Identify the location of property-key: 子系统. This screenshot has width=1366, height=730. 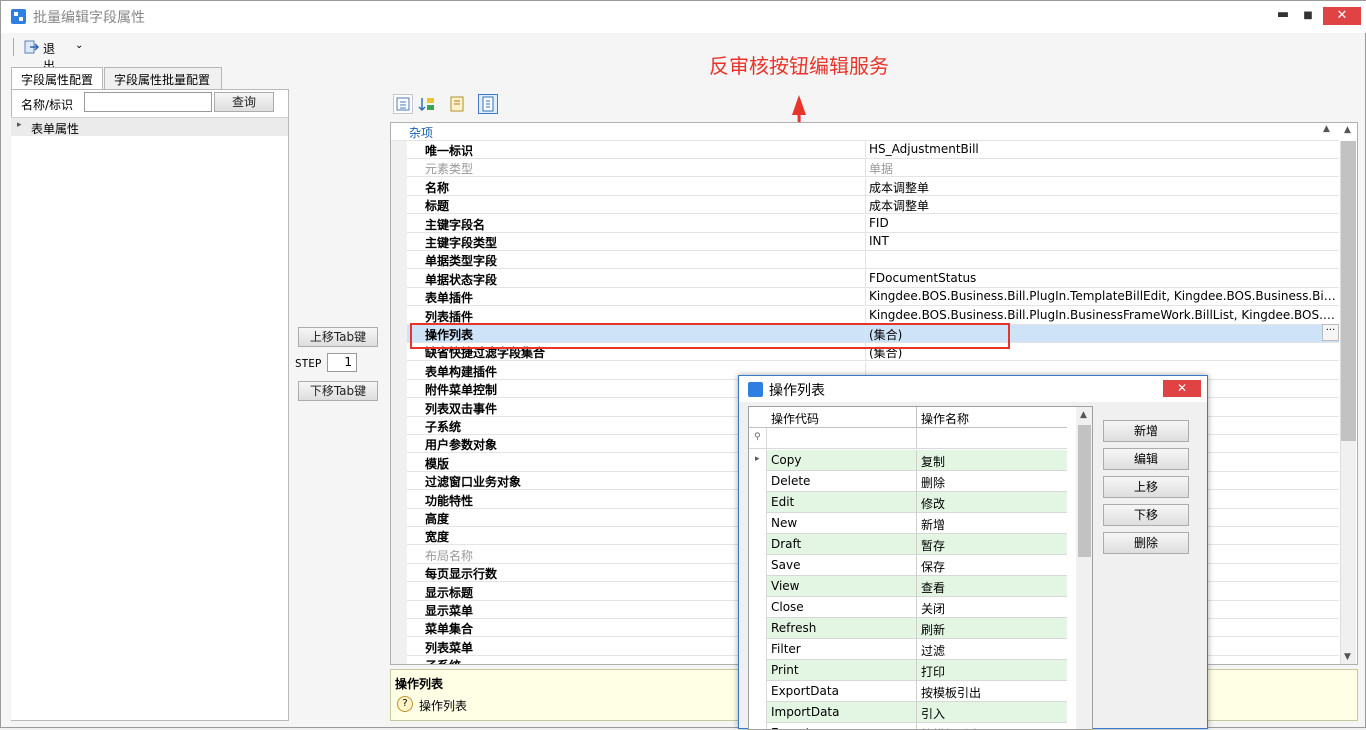
(443, 660).